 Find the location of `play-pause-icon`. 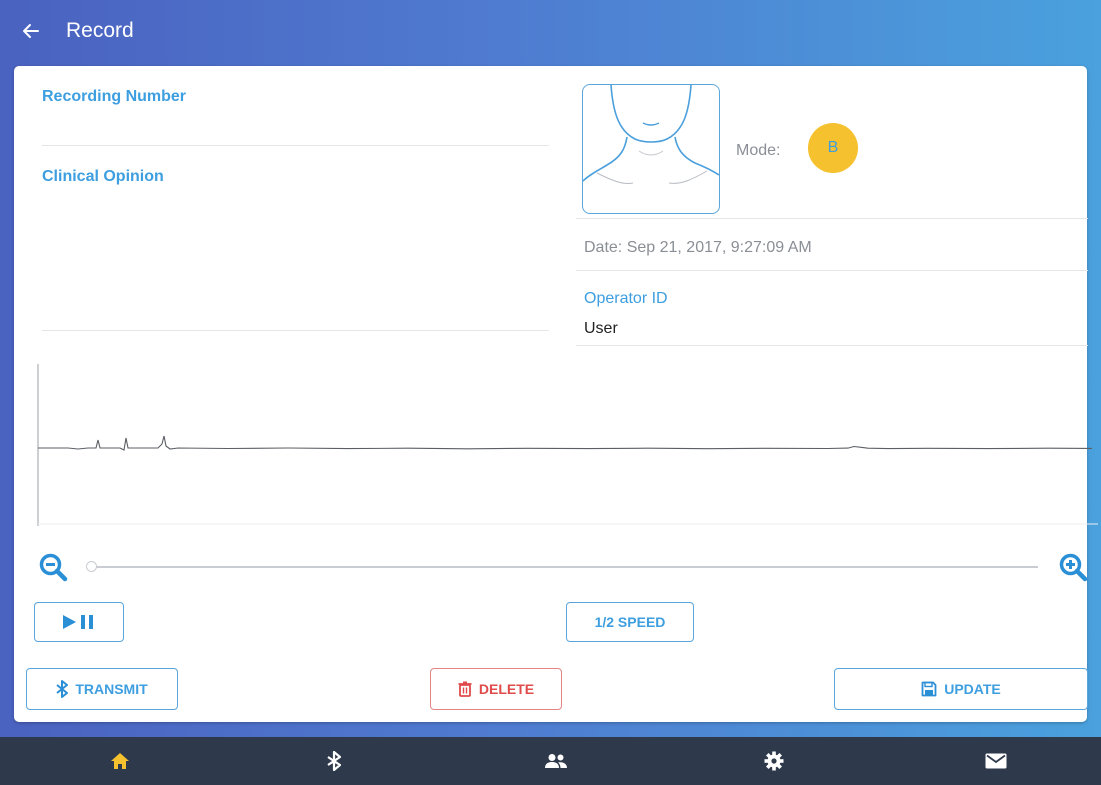

play-pause-icon is located at coordinates (78, 622).